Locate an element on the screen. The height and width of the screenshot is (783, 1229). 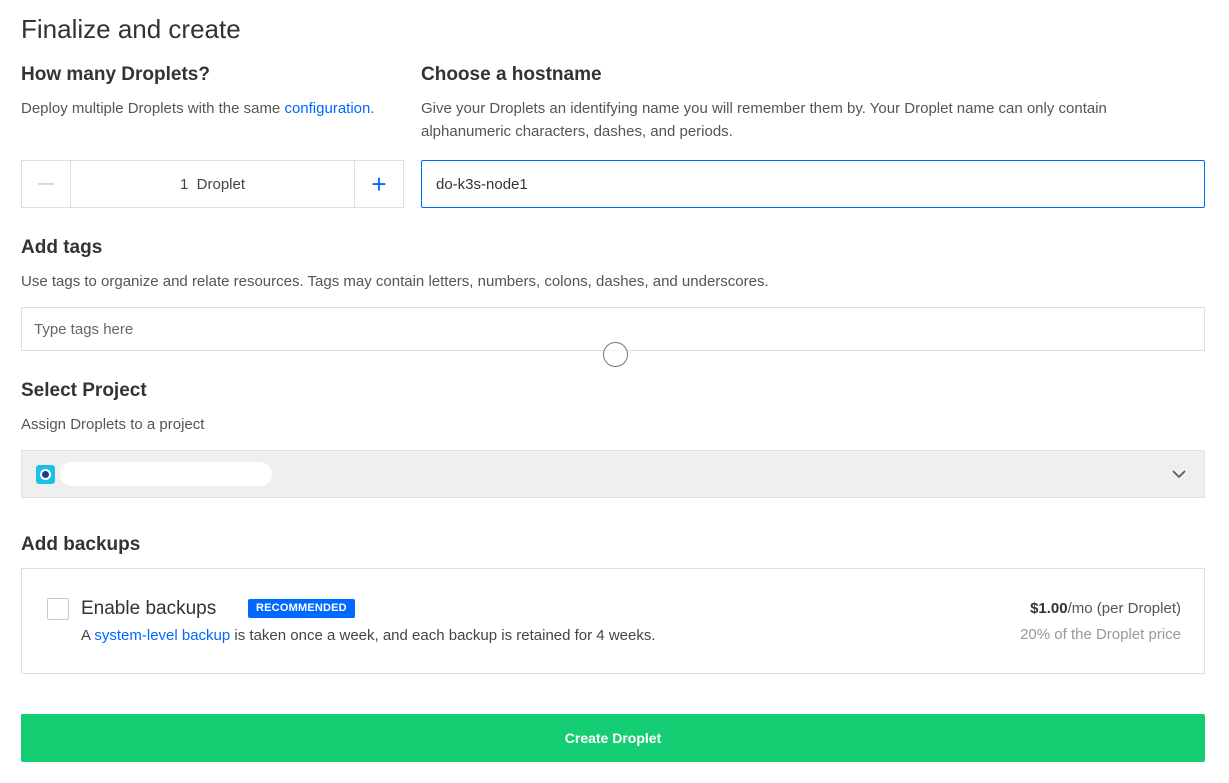
droplet-count-title: How many Droplets? is located at coordinates (115, 74).